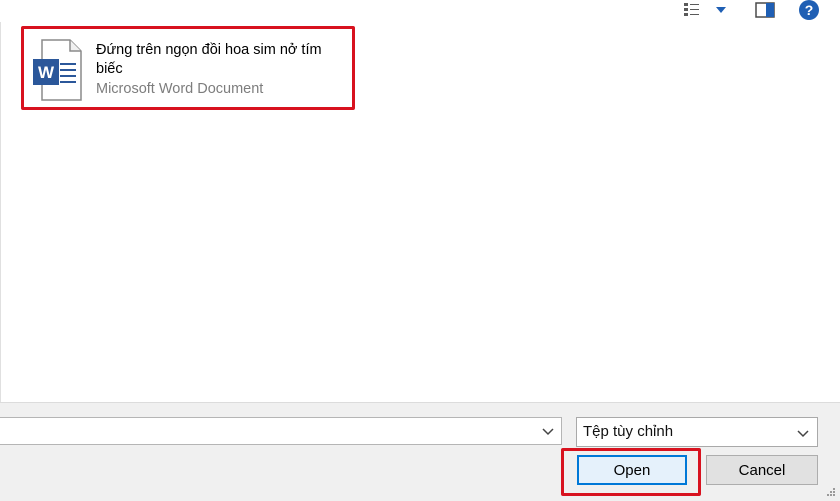 The image size is (840, 501). Describe the element at coordinates (632, 470) in the screenshot. I see `open-button: Open` at that location.